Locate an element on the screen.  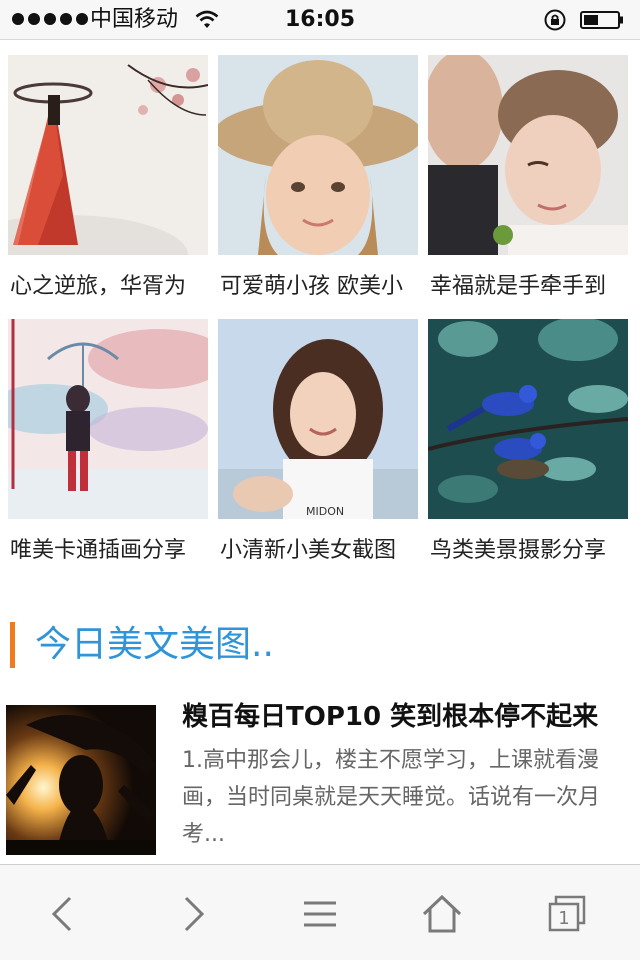
rotation-lock-icon is located at coordinates (555, 20).